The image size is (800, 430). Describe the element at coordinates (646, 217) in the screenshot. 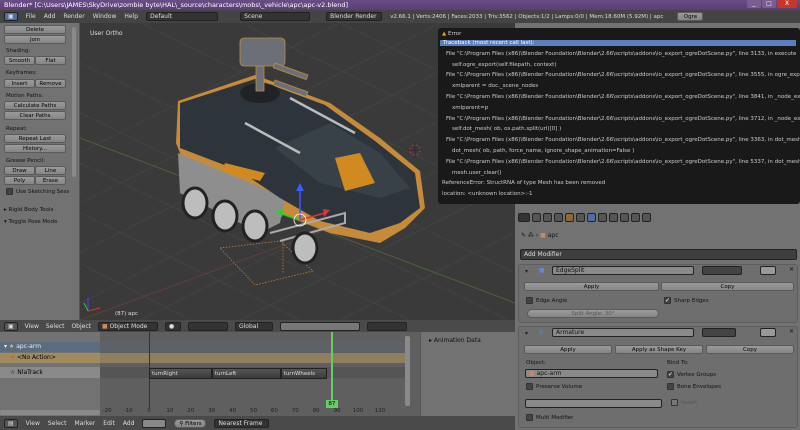

I see `physics-tab-icon` at that location.